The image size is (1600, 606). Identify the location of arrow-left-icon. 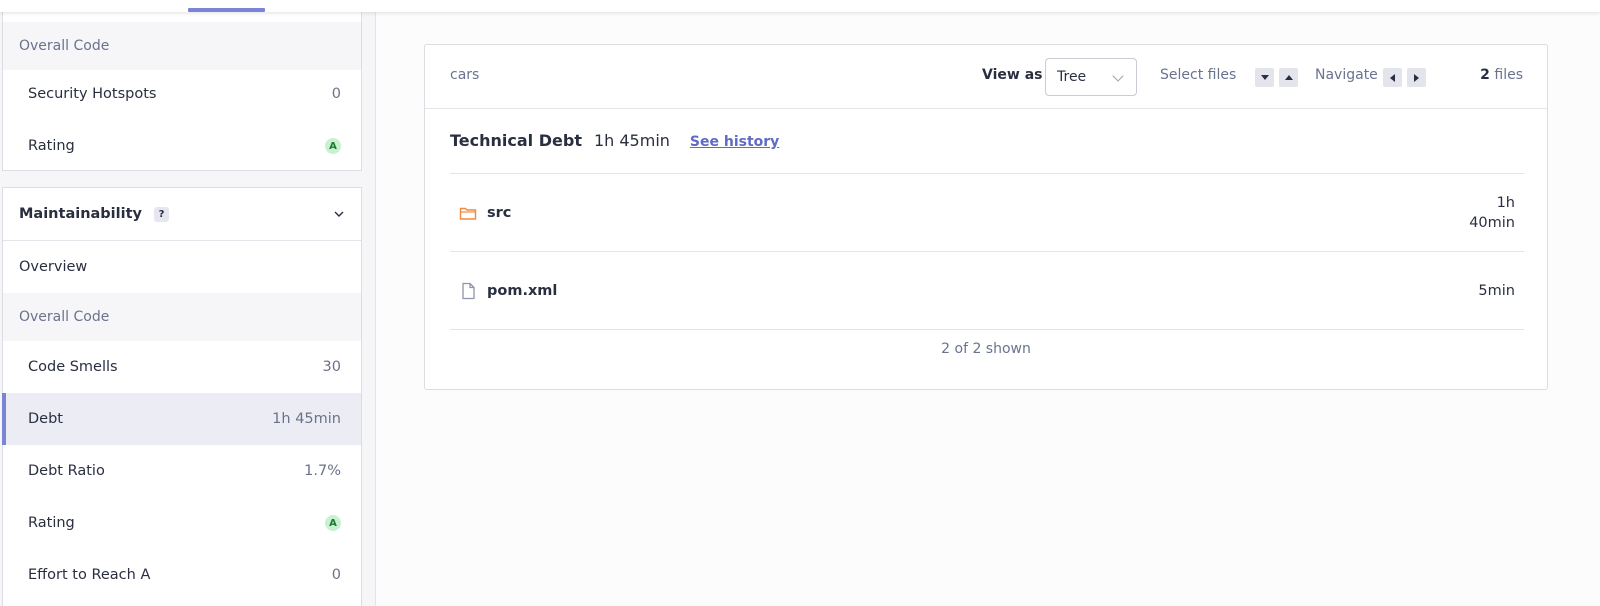
(1392, 77).